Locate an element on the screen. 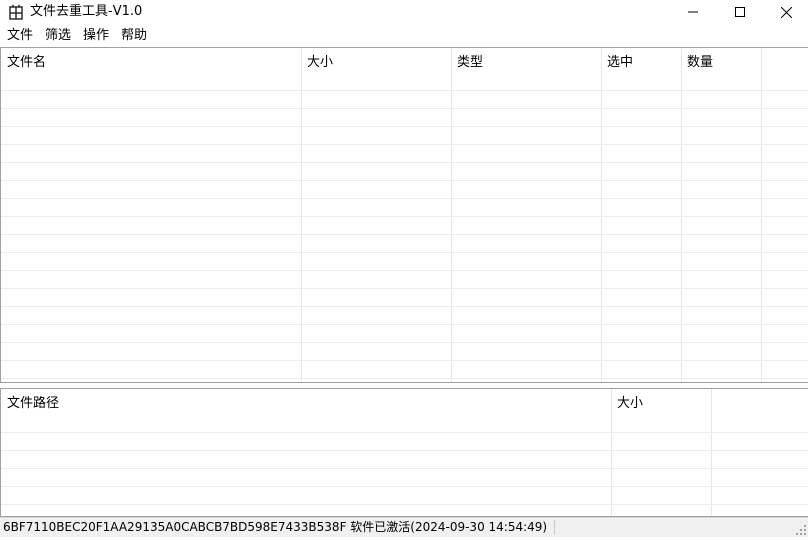 The width and height of the screenshot is (808, 540). close-button is located at coordinates (785, 12).